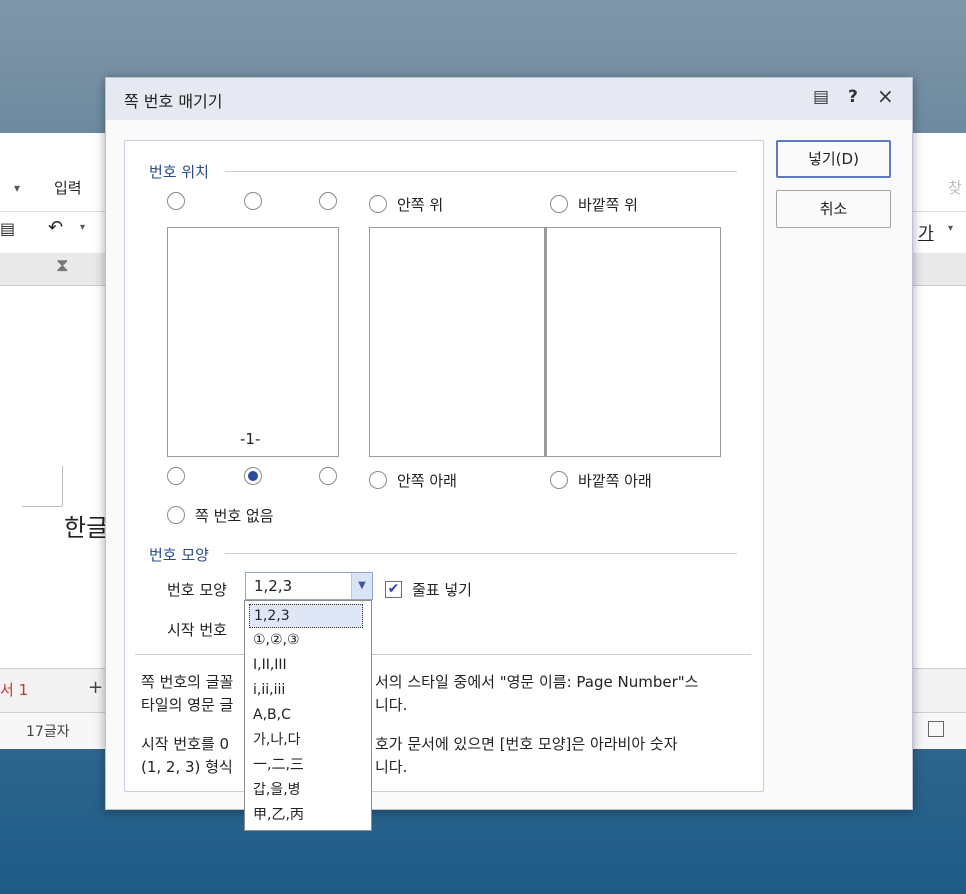  What do you see at coordinates (378, 204) in the screenshot?
I see `radio-inner-top` at bounding box center [378, 204].